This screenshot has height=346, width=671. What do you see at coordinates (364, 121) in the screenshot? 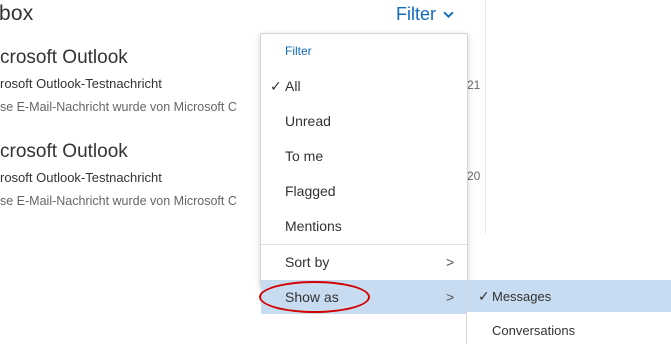
I see `menu-item-unread: Unread` at bounding box center [364, 121].